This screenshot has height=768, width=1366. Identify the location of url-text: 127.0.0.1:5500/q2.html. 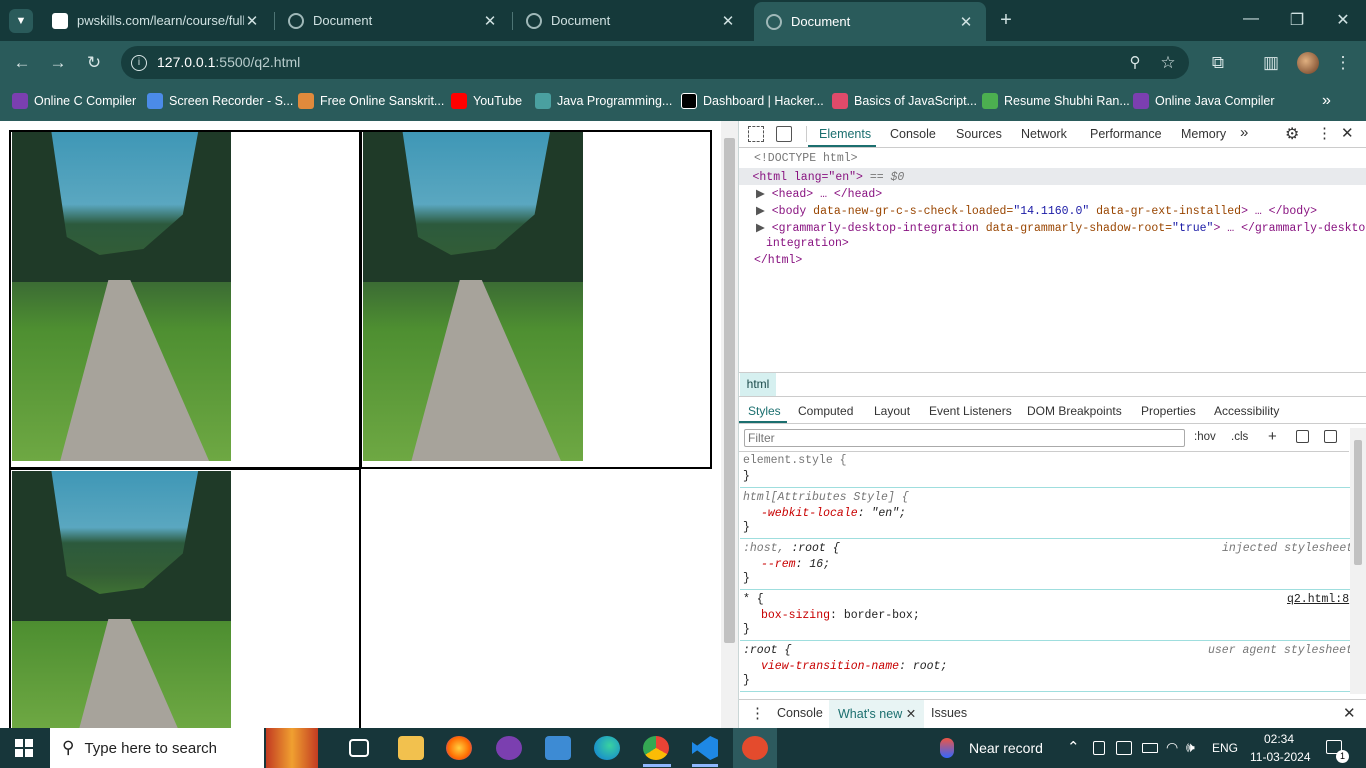
(228, 62).